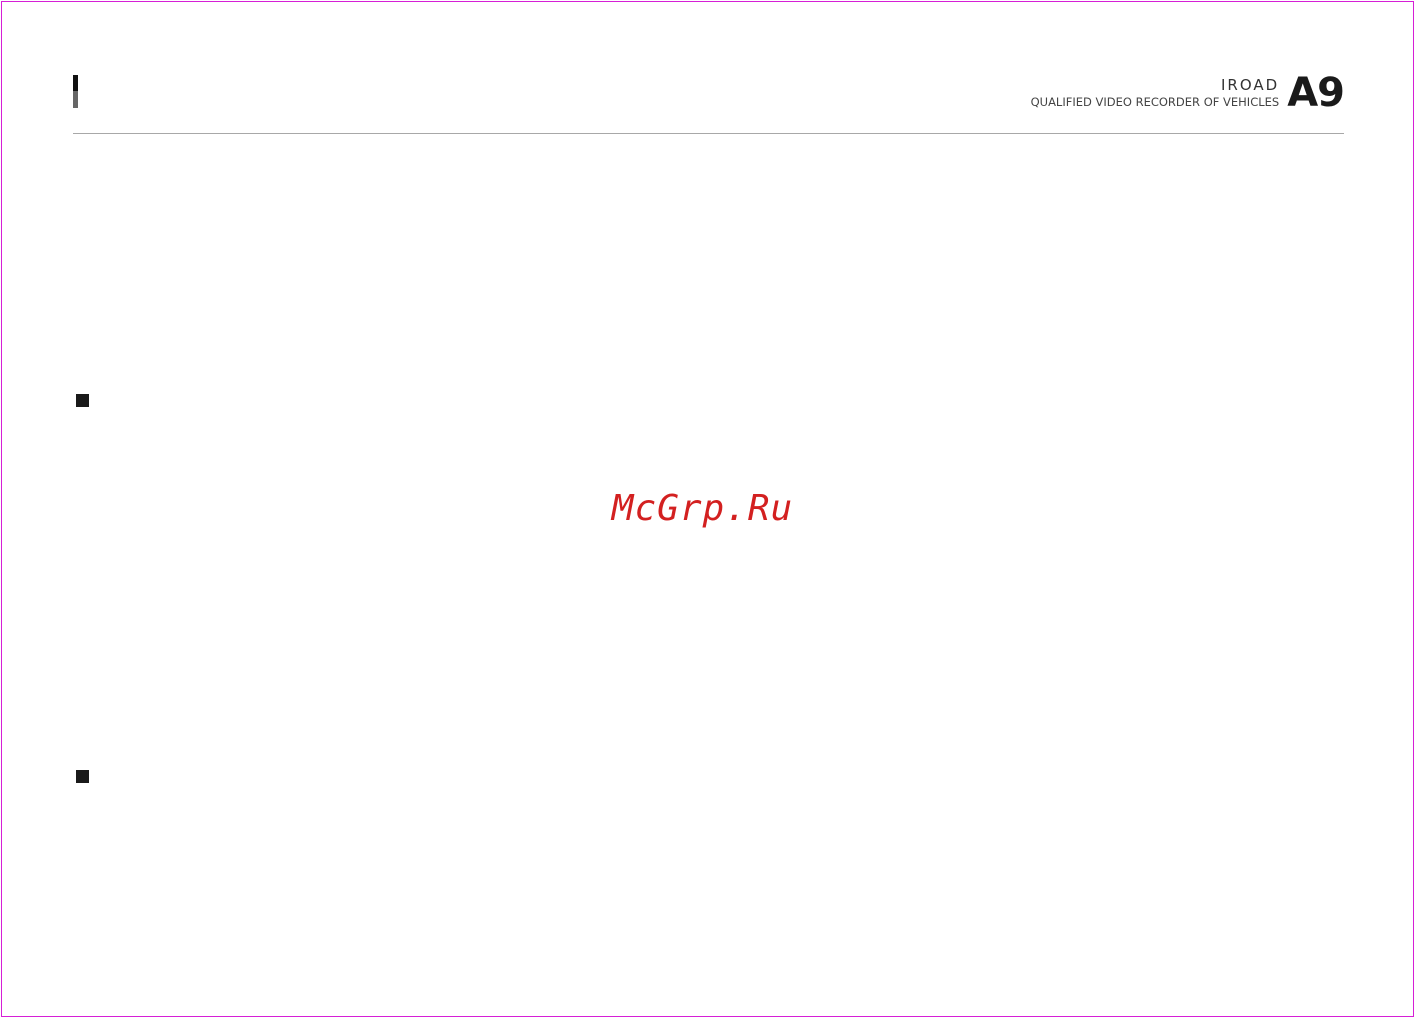  I want to click on brand-name: IROAD, so click(1250, 85).